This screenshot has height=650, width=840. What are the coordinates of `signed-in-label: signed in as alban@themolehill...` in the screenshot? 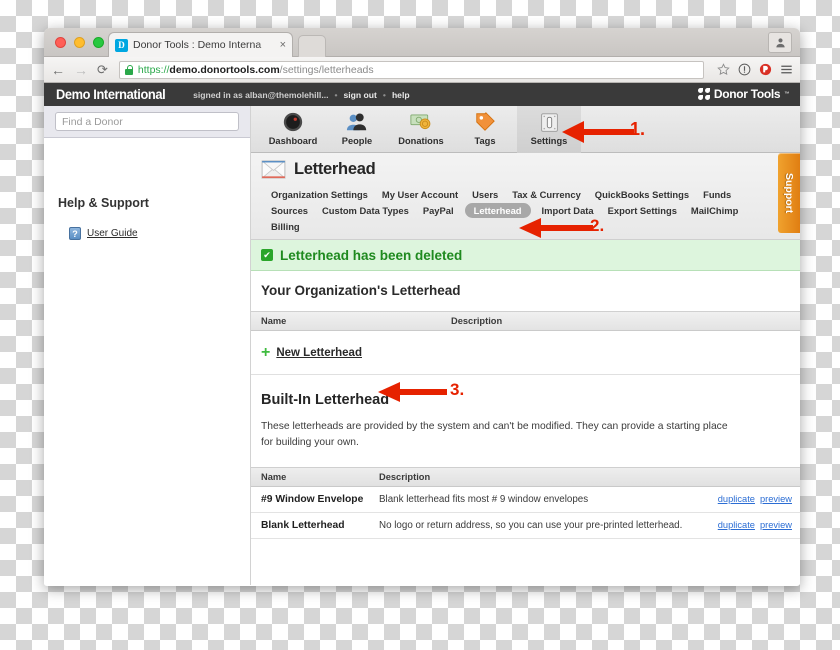 It's located at (261, 94).